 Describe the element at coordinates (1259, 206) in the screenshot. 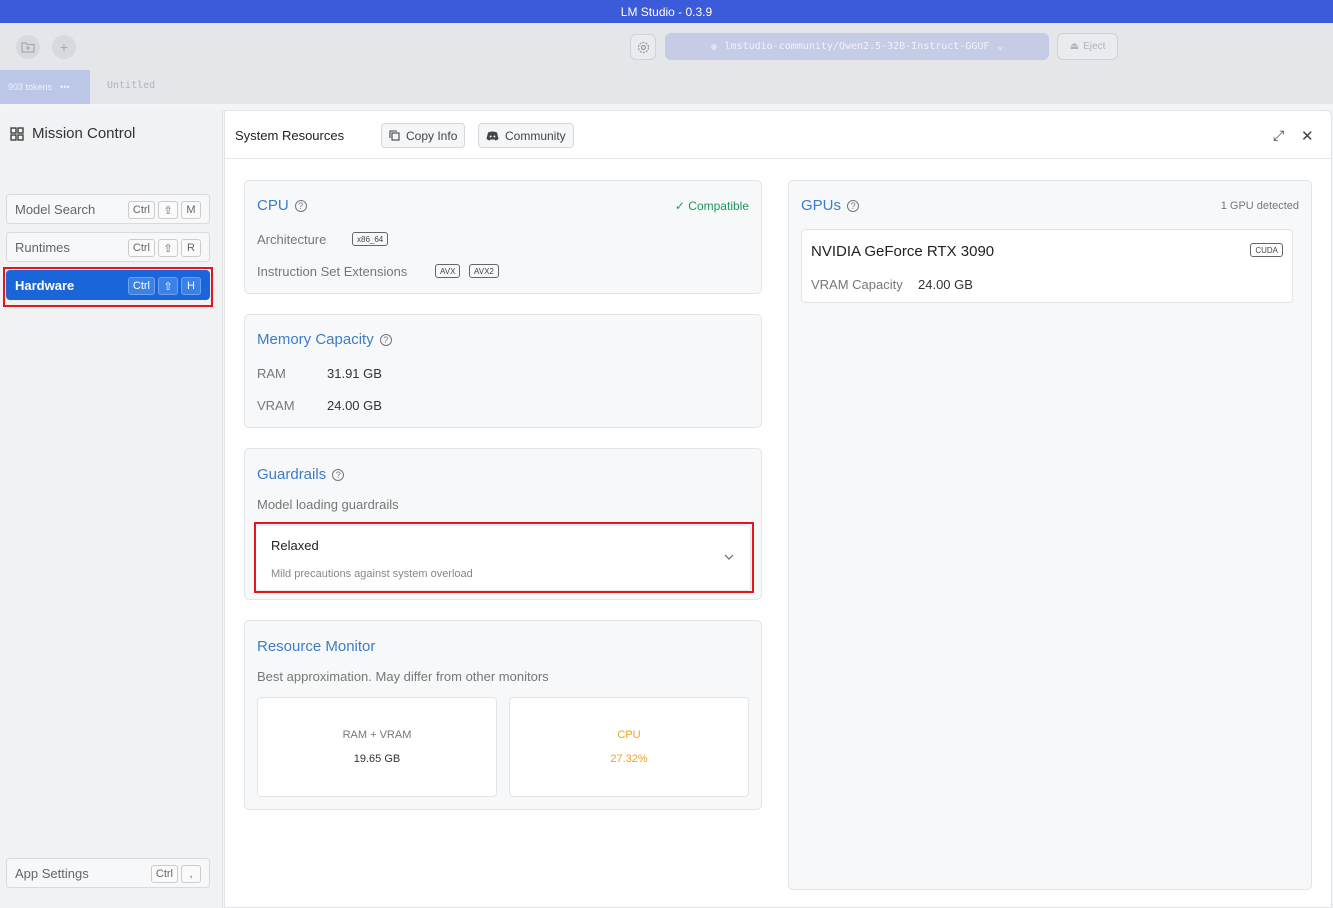

I see `gpu-count: 1 GPU detected` at that location.